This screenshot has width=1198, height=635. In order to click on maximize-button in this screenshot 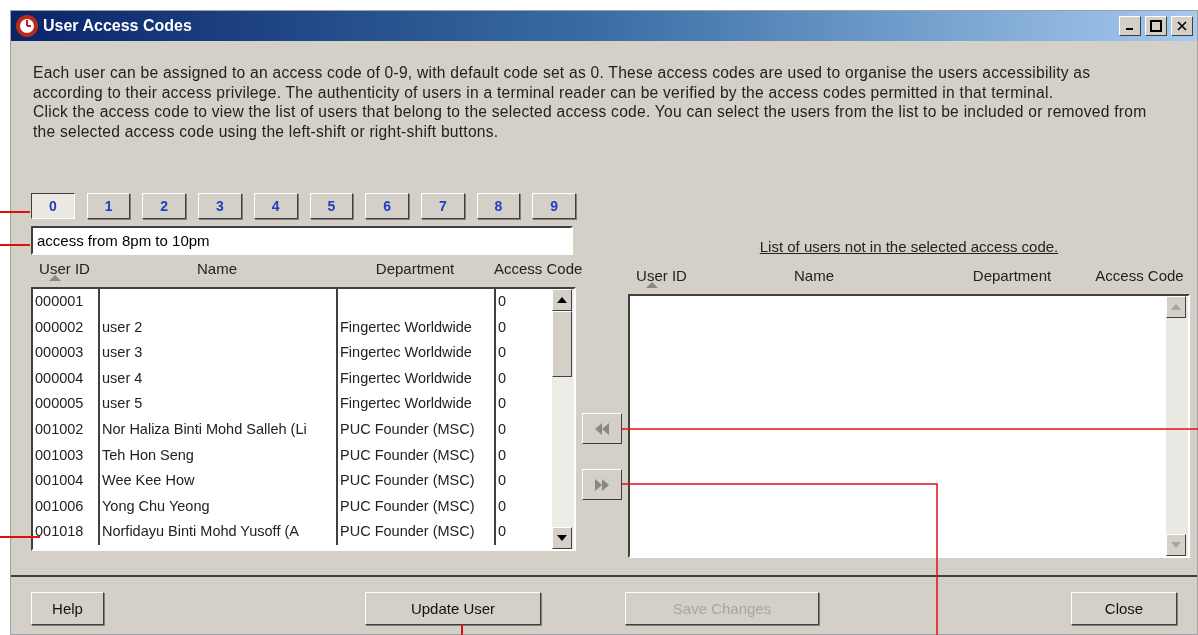, I will do `click(1156, 26)`.